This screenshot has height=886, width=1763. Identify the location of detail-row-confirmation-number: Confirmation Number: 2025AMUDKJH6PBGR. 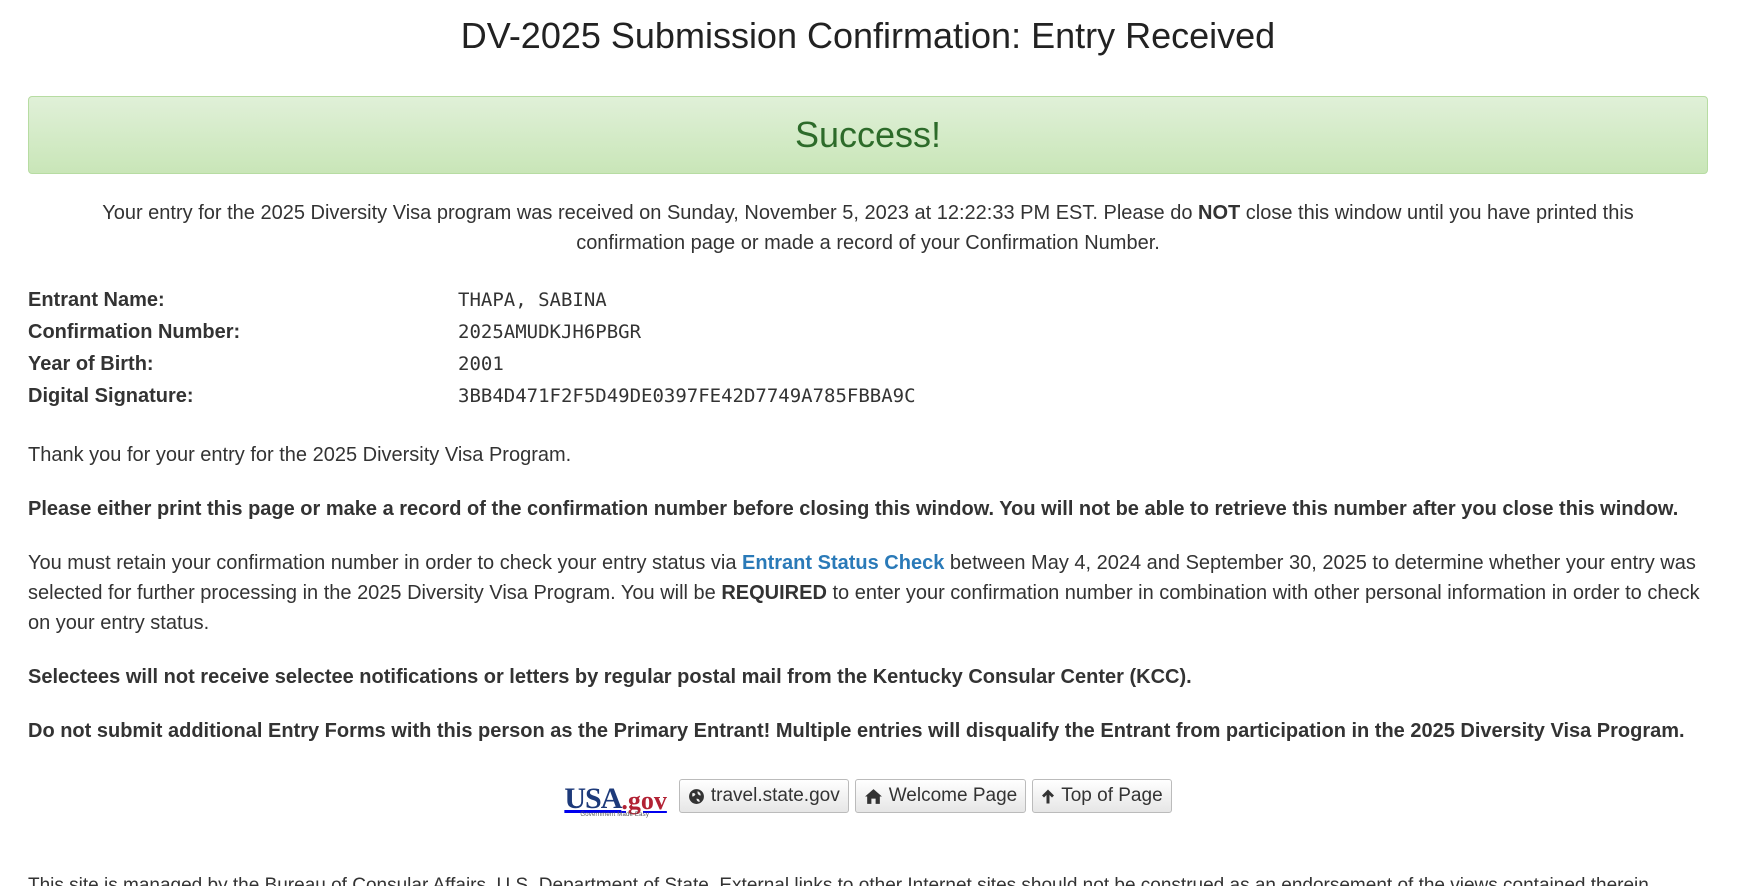
(868, 332).